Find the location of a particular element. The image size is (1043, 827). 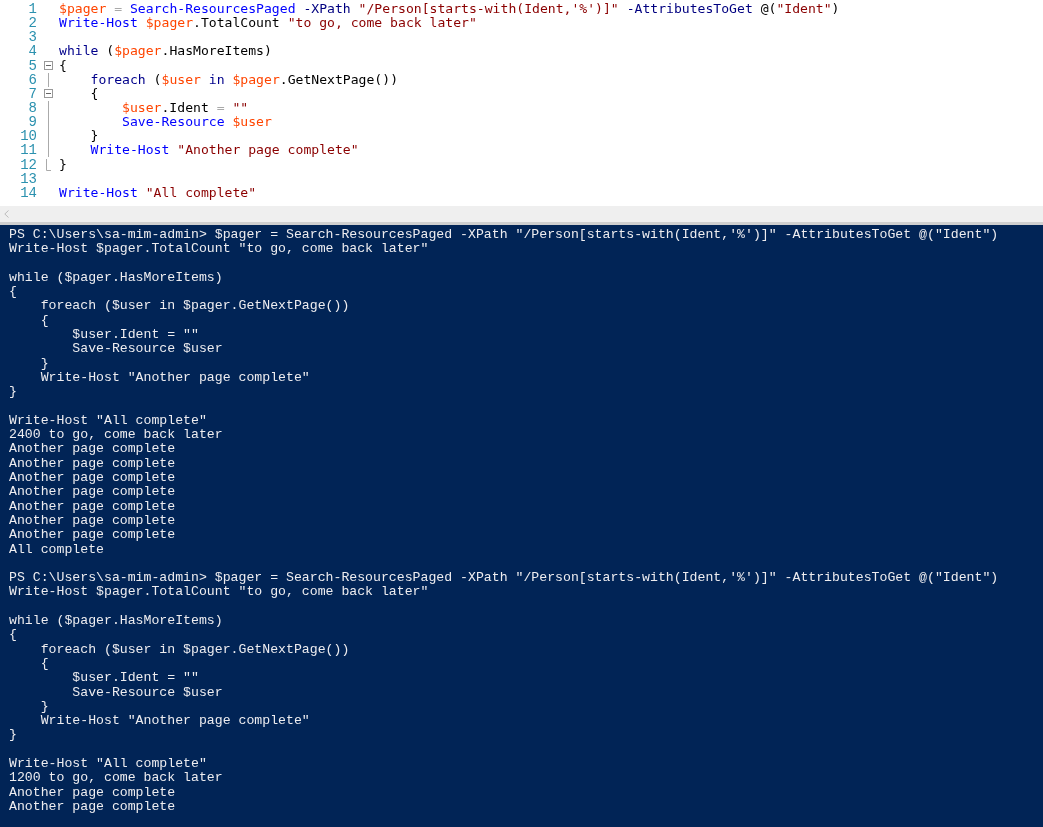

fold-end-guide is located at coordinates (48, 164).